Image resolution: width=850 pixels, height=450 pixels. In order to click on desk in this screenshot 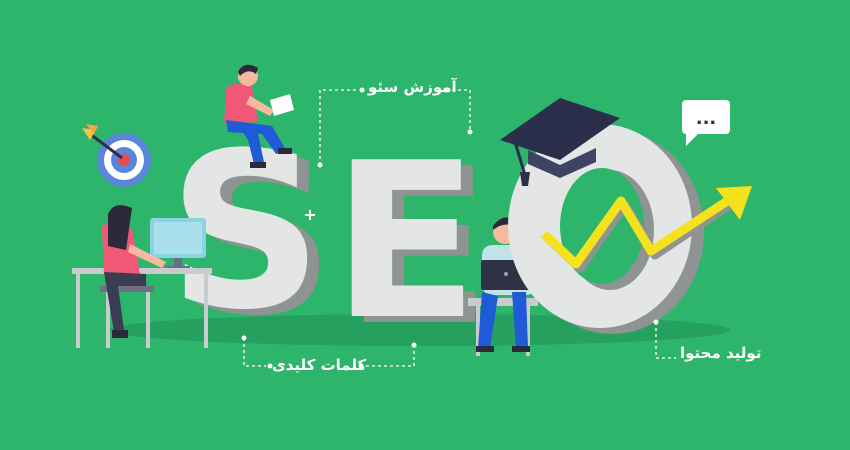, I will do `click(142, 271)`.